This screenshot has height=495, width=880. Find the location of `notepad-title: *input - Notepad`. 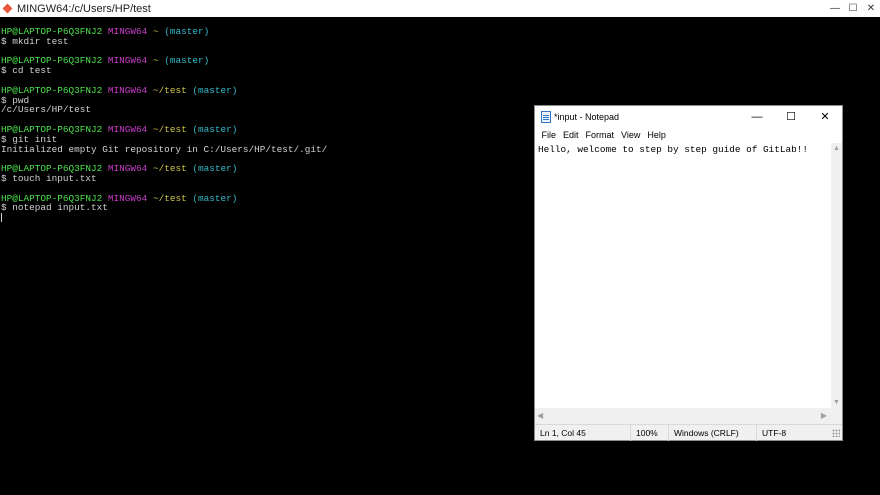

notepad-title: *input - Notepad is located at coordinates (587, 116).